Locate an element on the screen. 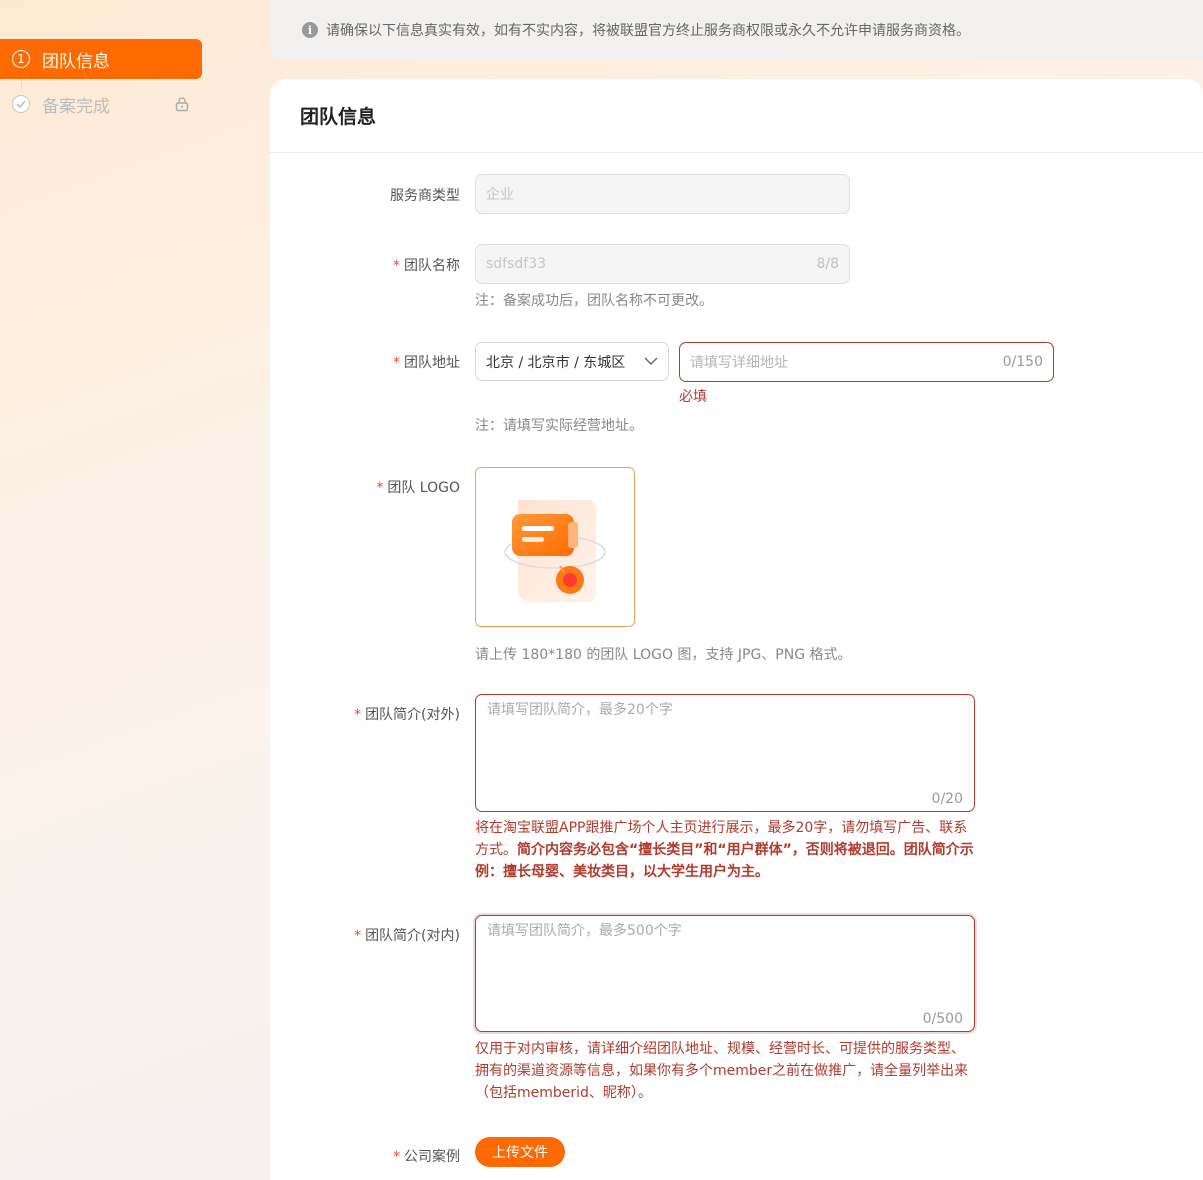  step-number: 1 is located at coordinates (21, 59).